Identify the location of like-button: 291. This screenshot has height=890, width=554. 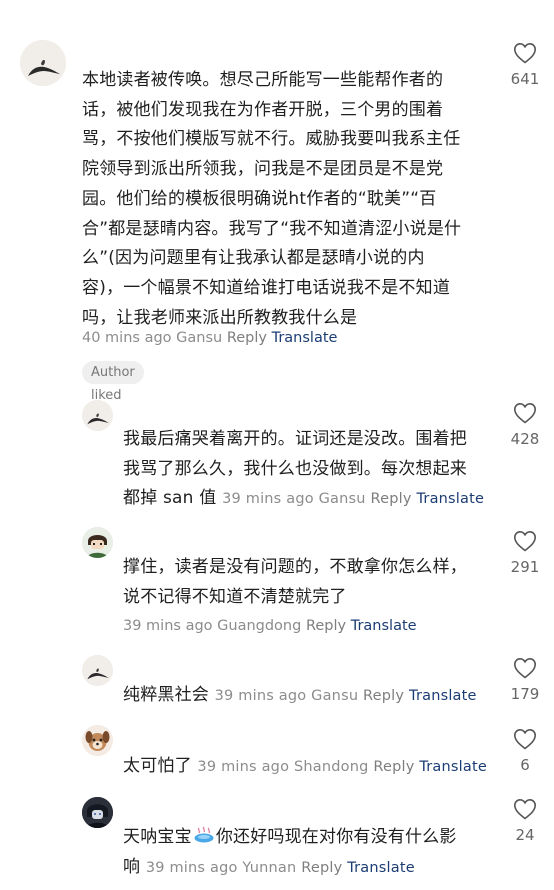
(525, 553).